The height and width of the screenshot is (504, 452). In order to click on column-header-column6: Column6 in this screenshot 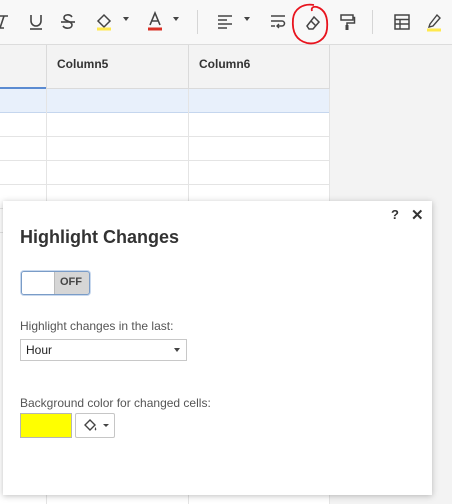, I will do `click(259, 67)`.